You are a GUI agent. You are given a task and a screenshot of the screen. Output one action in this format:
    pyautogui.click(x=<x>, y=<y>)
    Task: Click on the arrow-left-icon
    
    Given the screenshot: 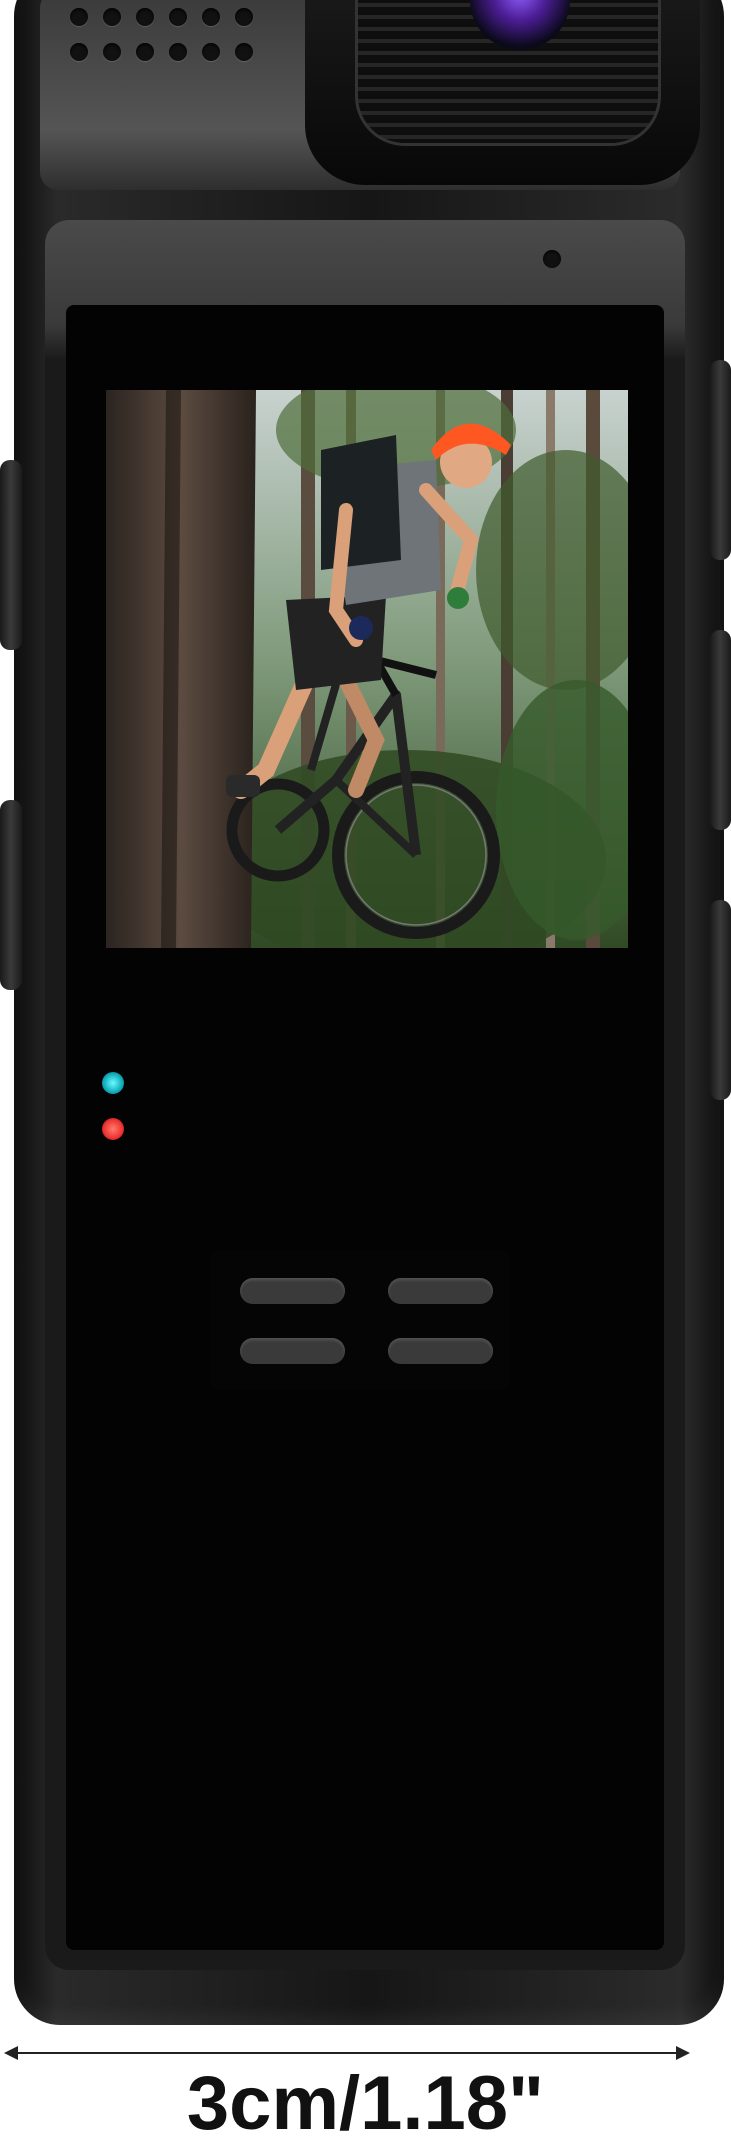 What is the action you would take?
    pyautogui.click(x=11, y=2053)
    